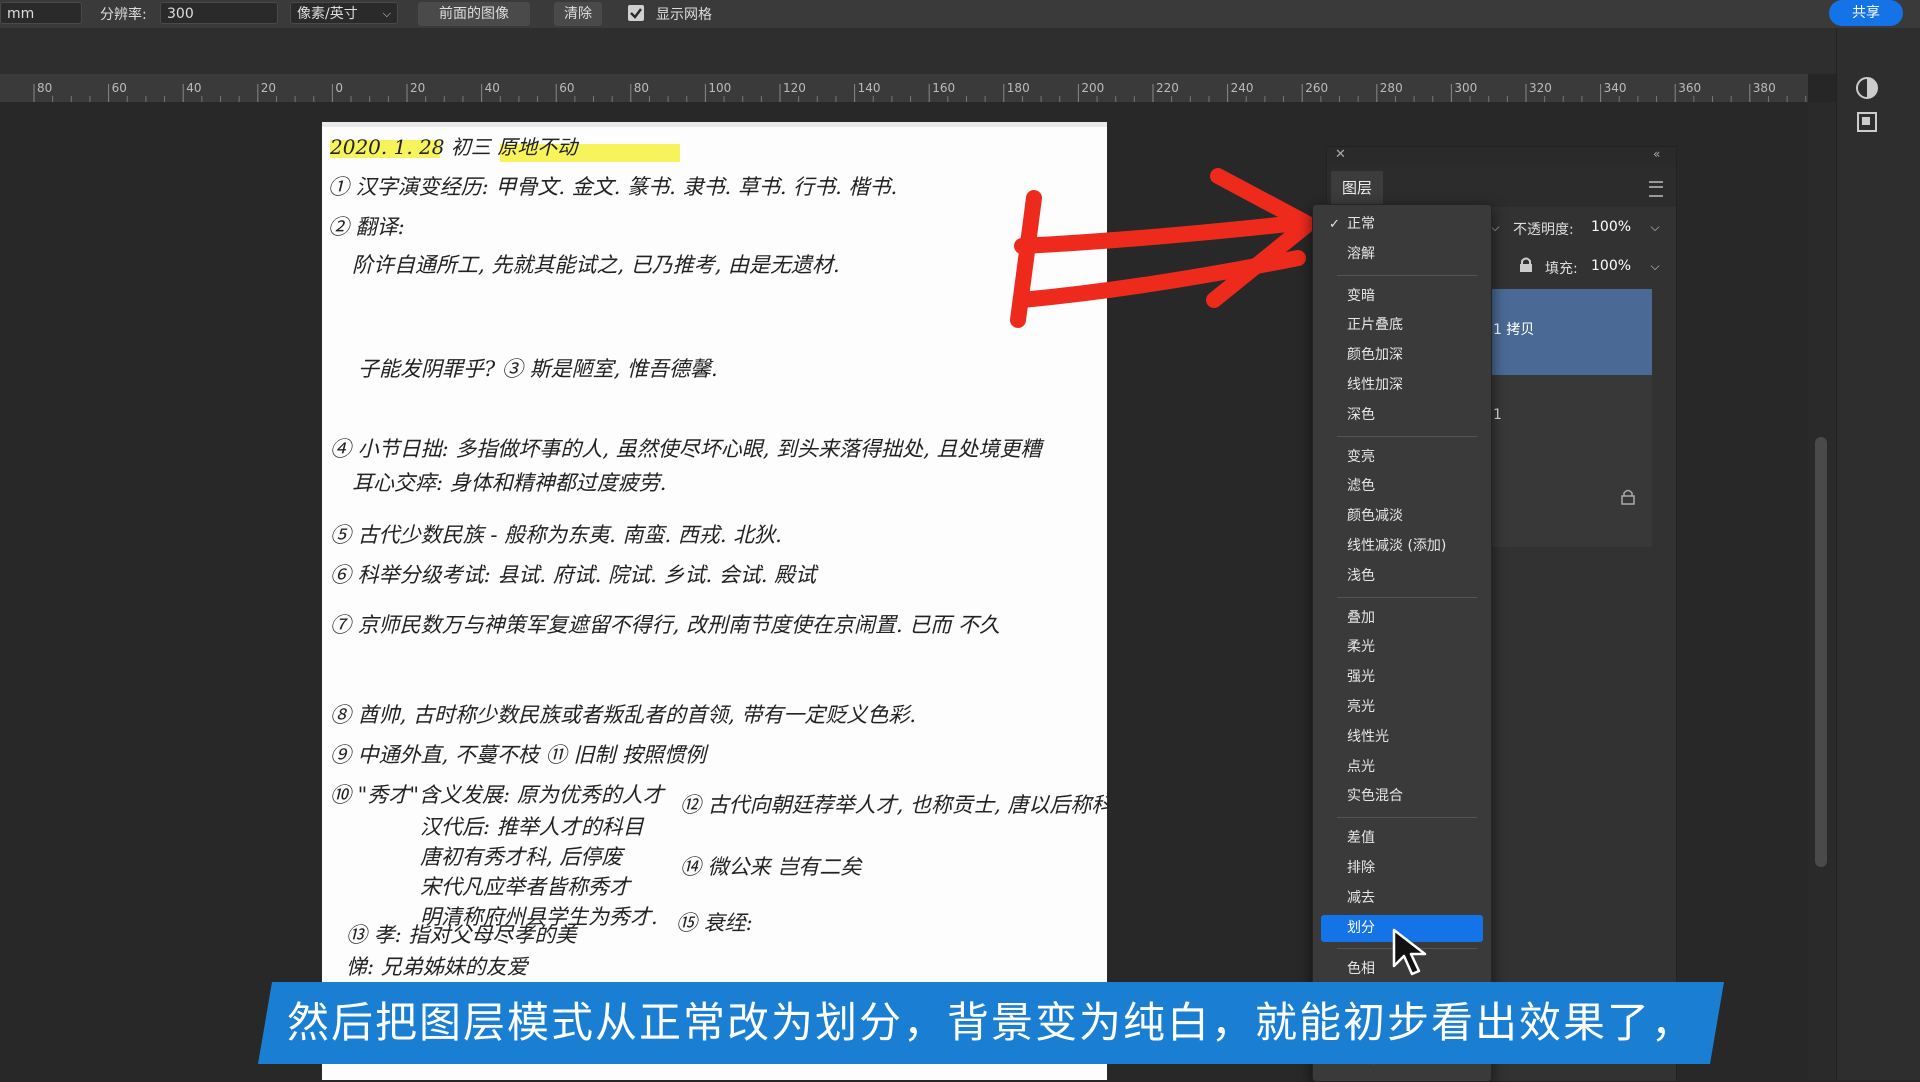  I want to click on panel-tabbar: 图层, so click(1501, 187).